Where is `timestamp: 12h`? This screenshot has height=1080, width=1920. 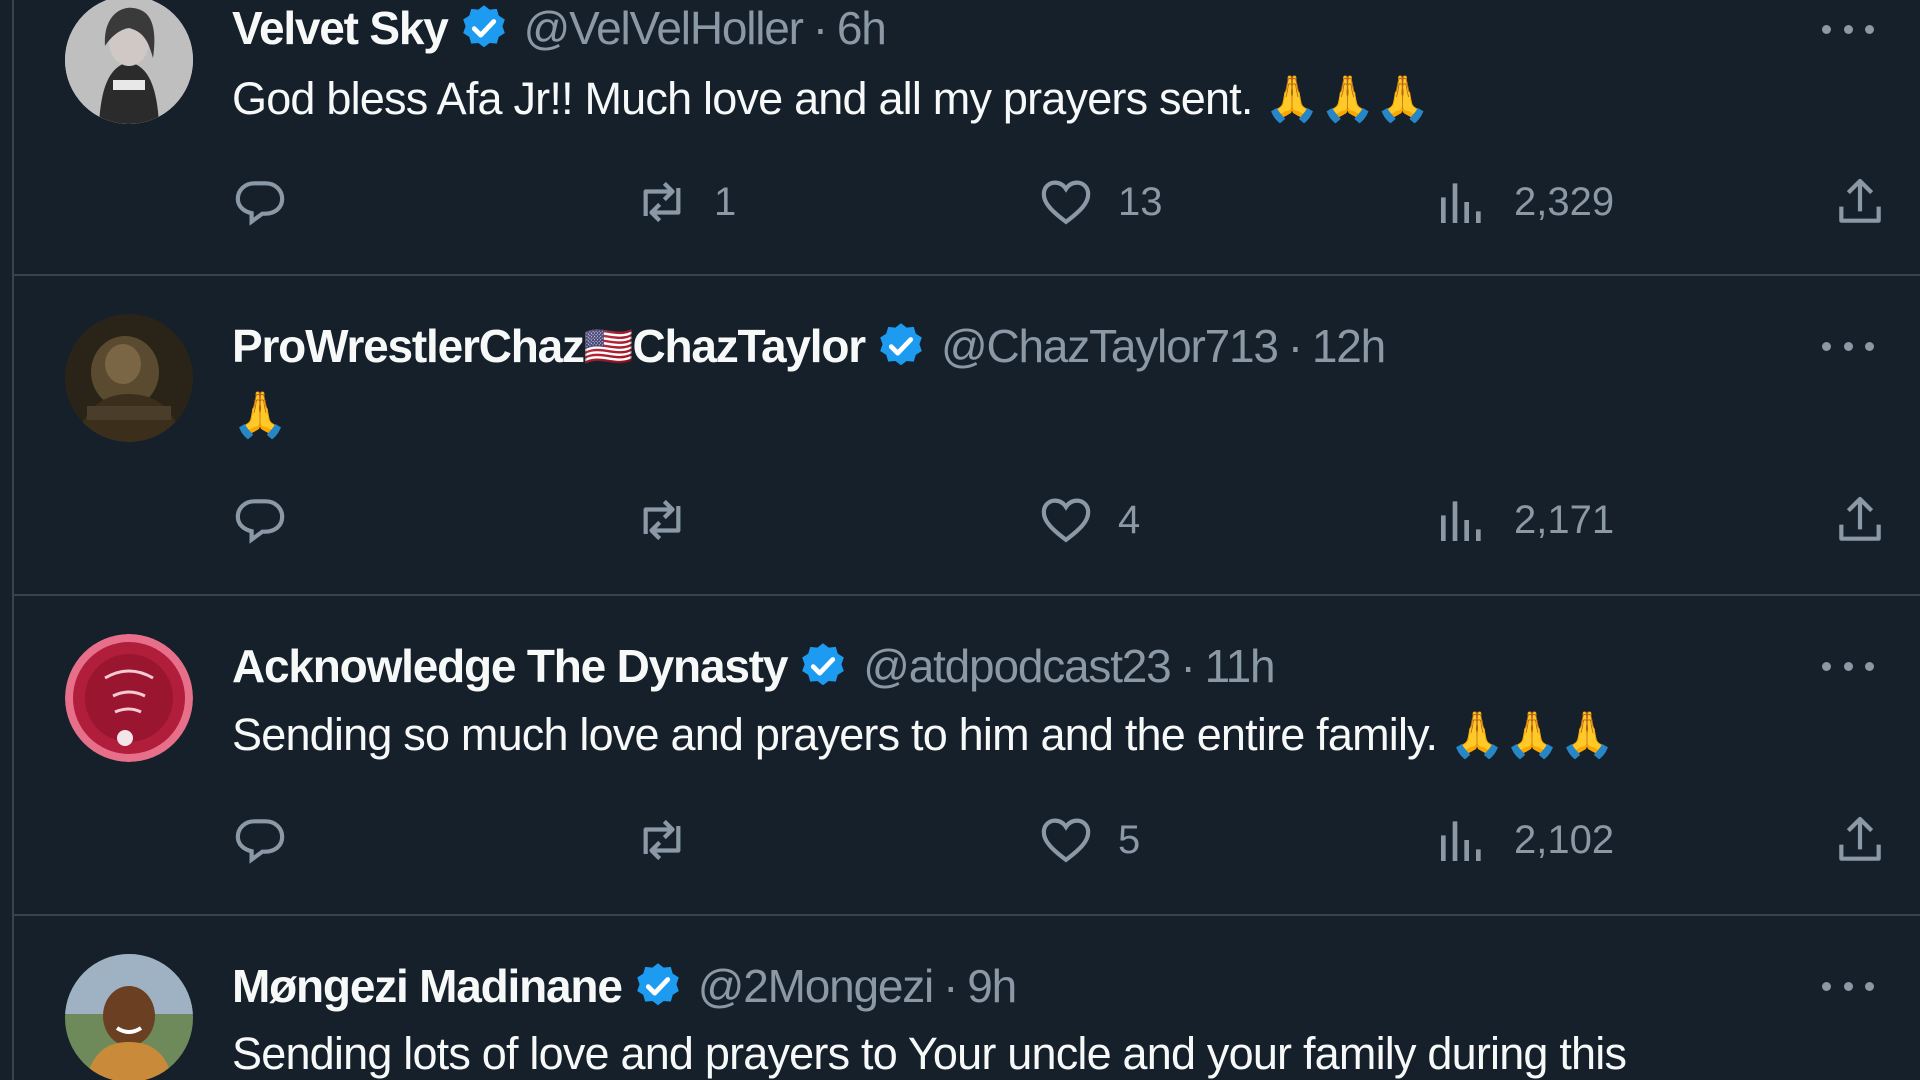
timestamp: 12h is located at coordinates (1349, 346).